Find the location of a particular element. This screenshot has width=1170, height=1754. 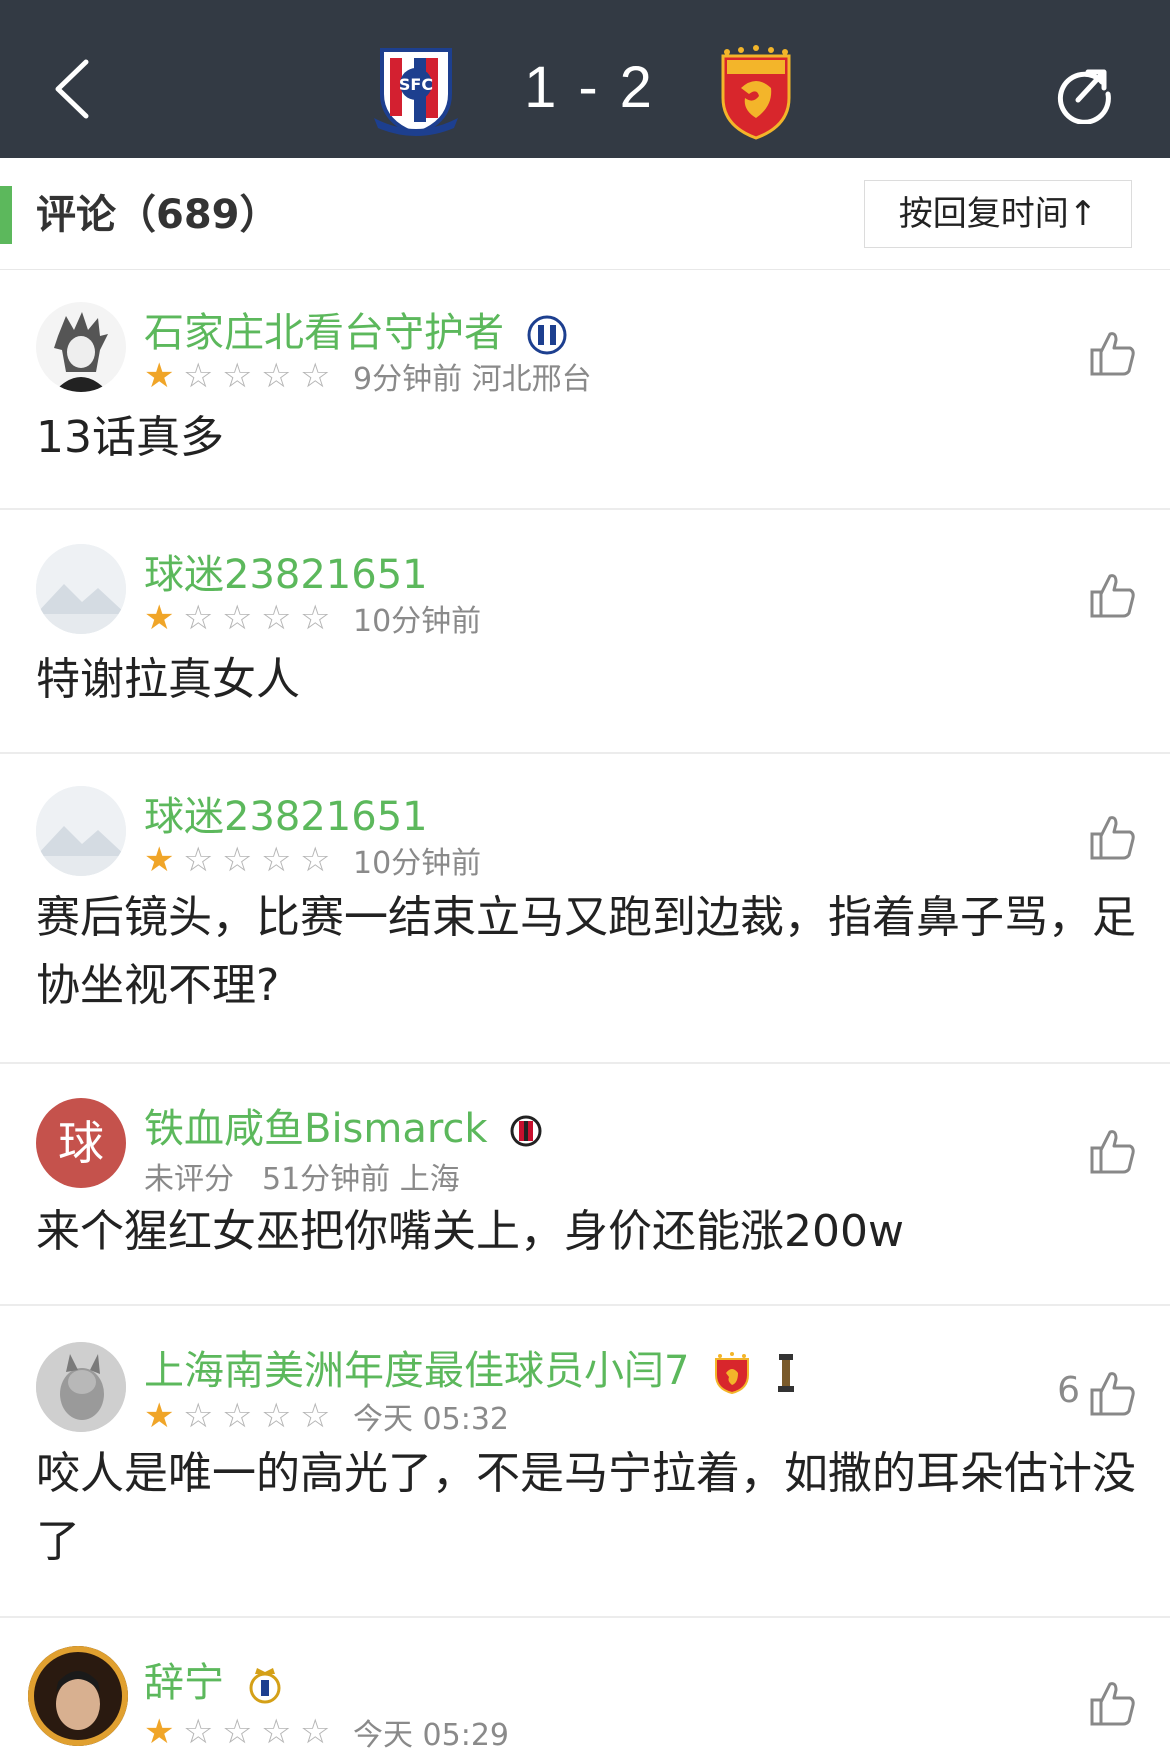

comment-time: 今天 05:32 is located at coordinates (431, 1419).